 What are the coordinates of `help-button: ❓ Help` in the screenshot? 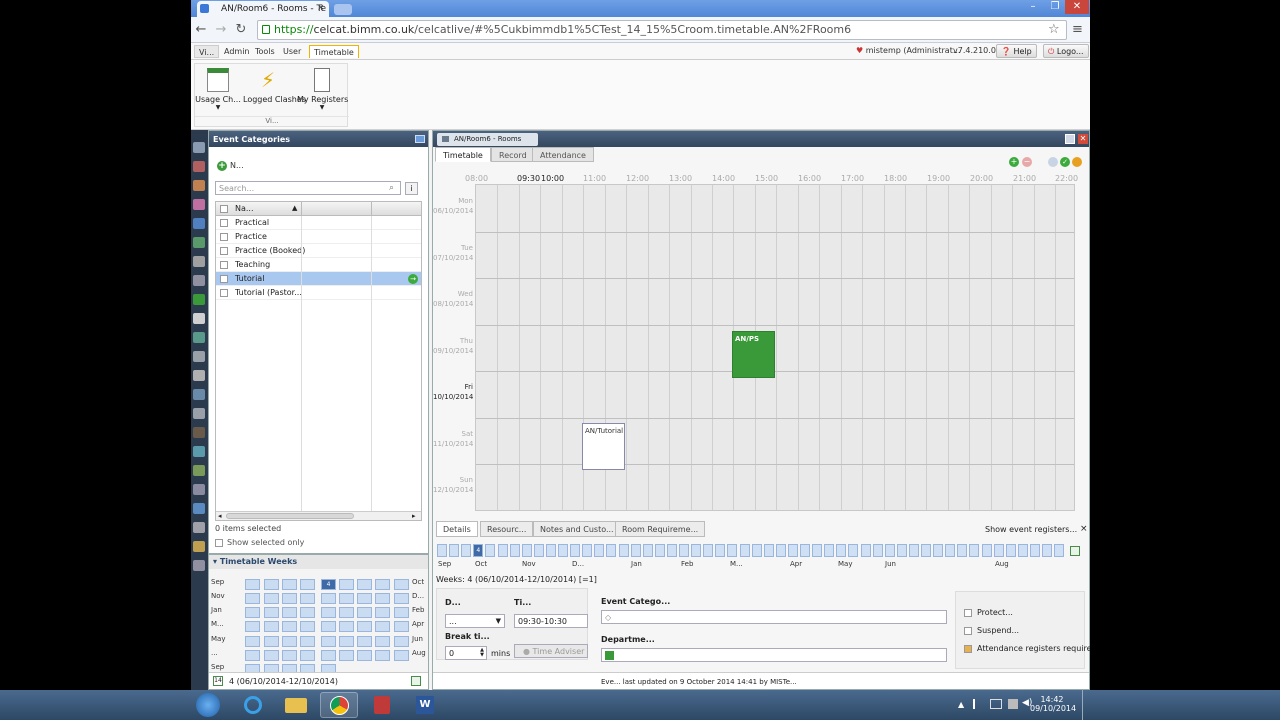 It's located at (1016, 51).